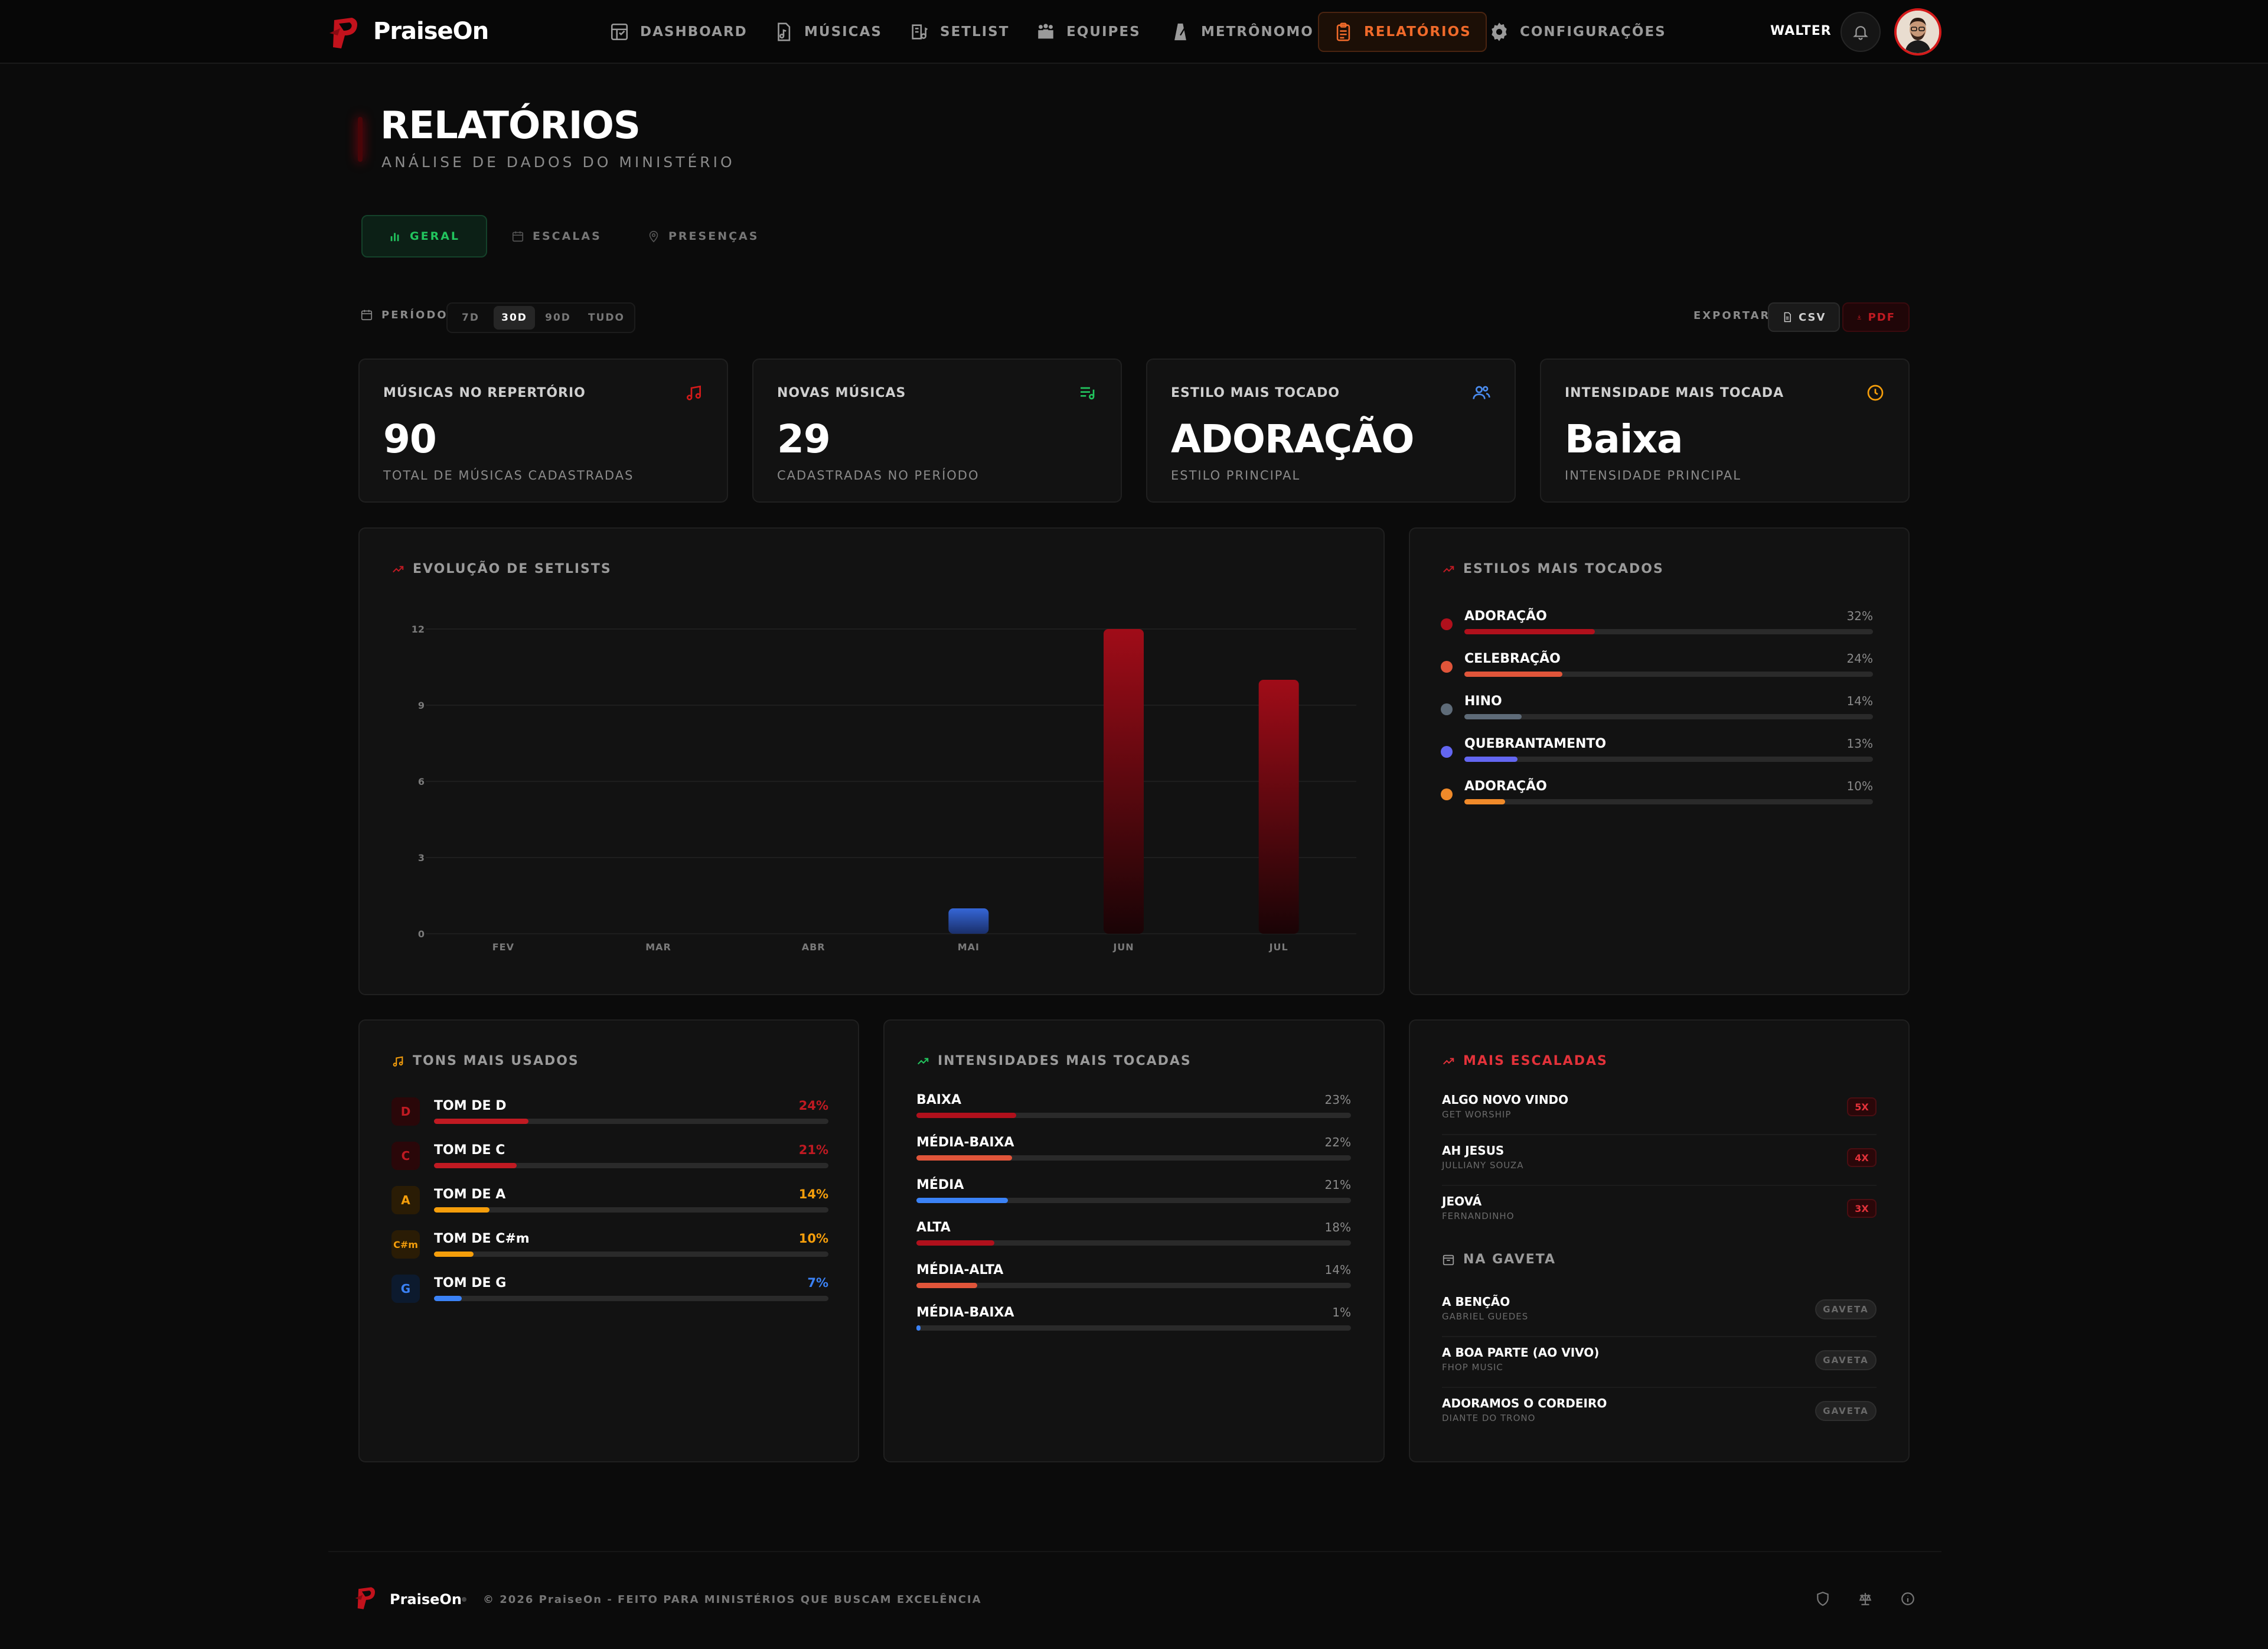 This screenshot has width=2268, height=1649. I want to click on style-item: HINO 14%, so click(1657, 711).